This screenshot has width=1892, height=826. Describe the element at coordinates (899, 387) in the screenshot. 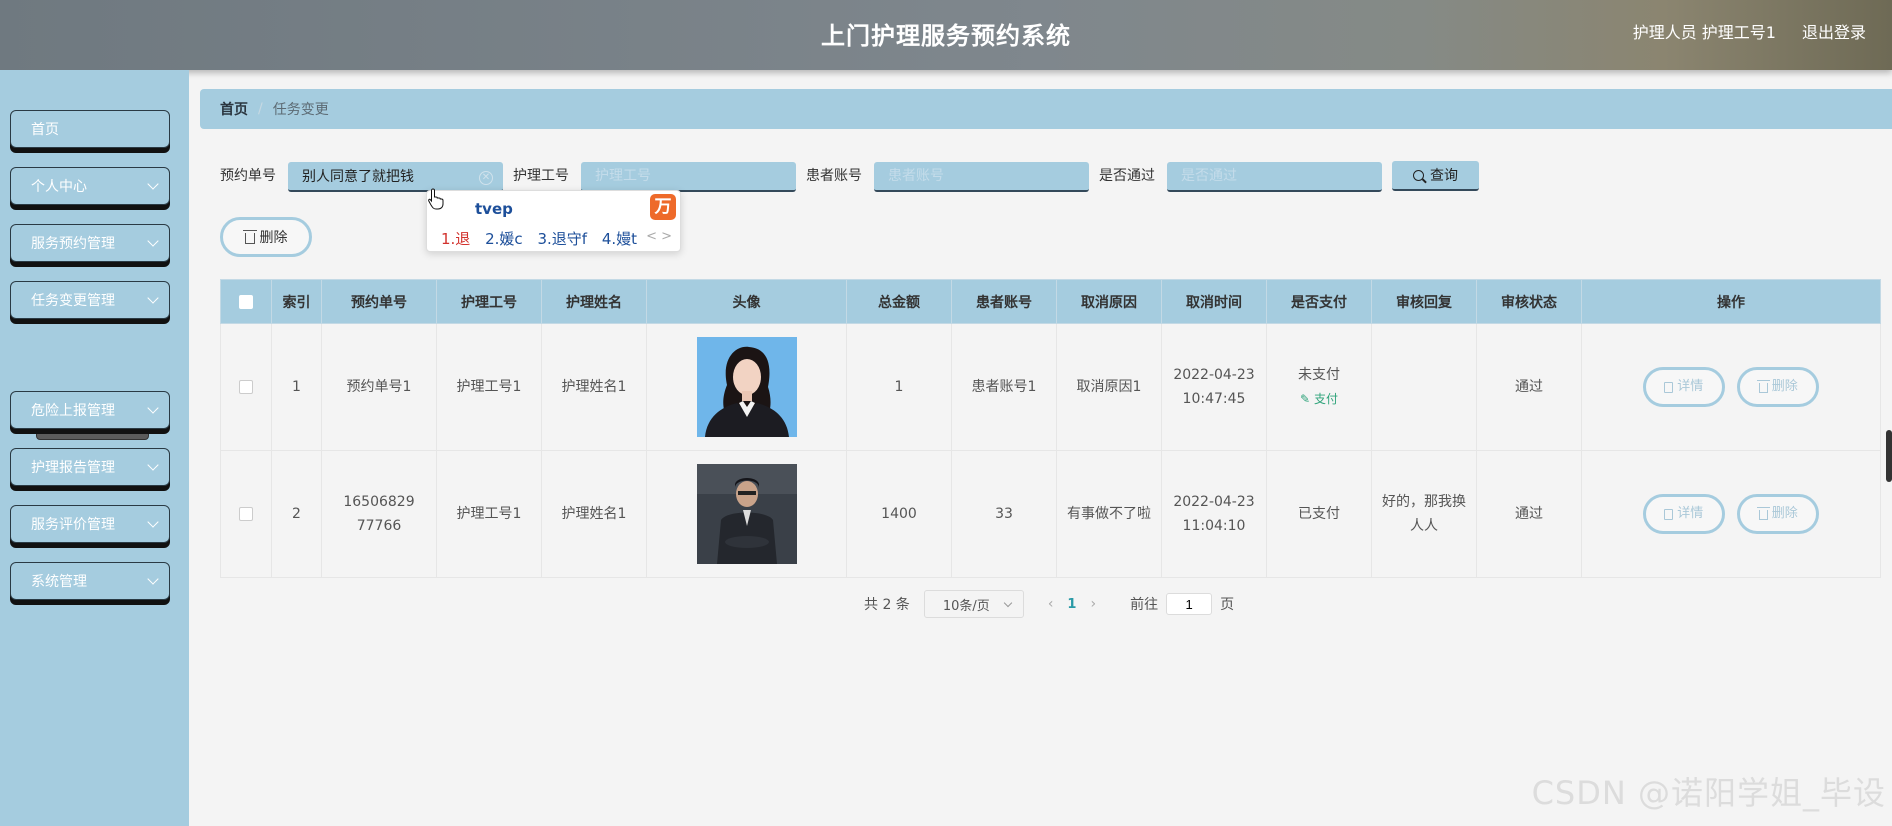

I see `cell-amount: 1` at that location.